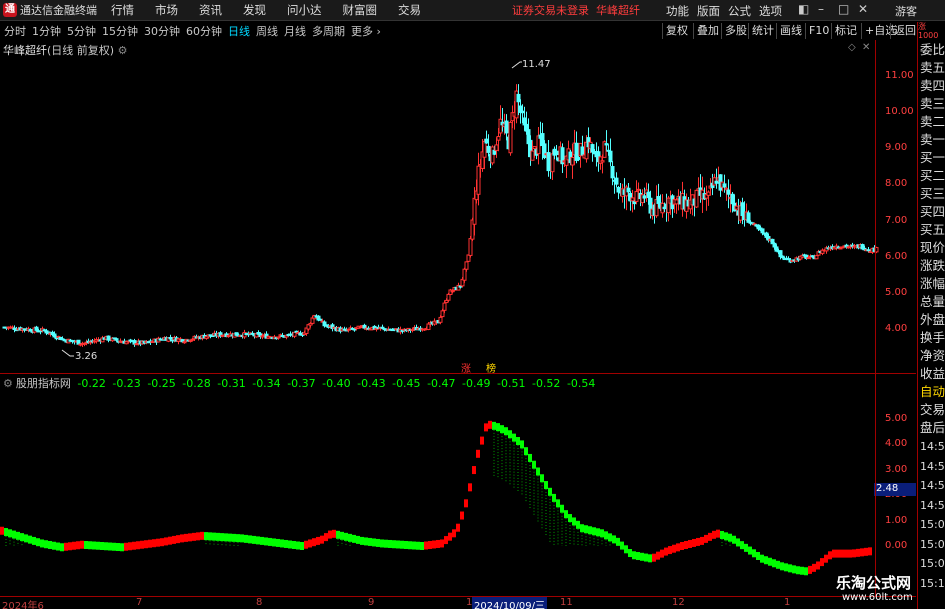 The height and width of the screenshot is (609, 945). Describe the element at coordinates (295, 31) in the screenshot. I see `period-monthly: 月线` at that location.